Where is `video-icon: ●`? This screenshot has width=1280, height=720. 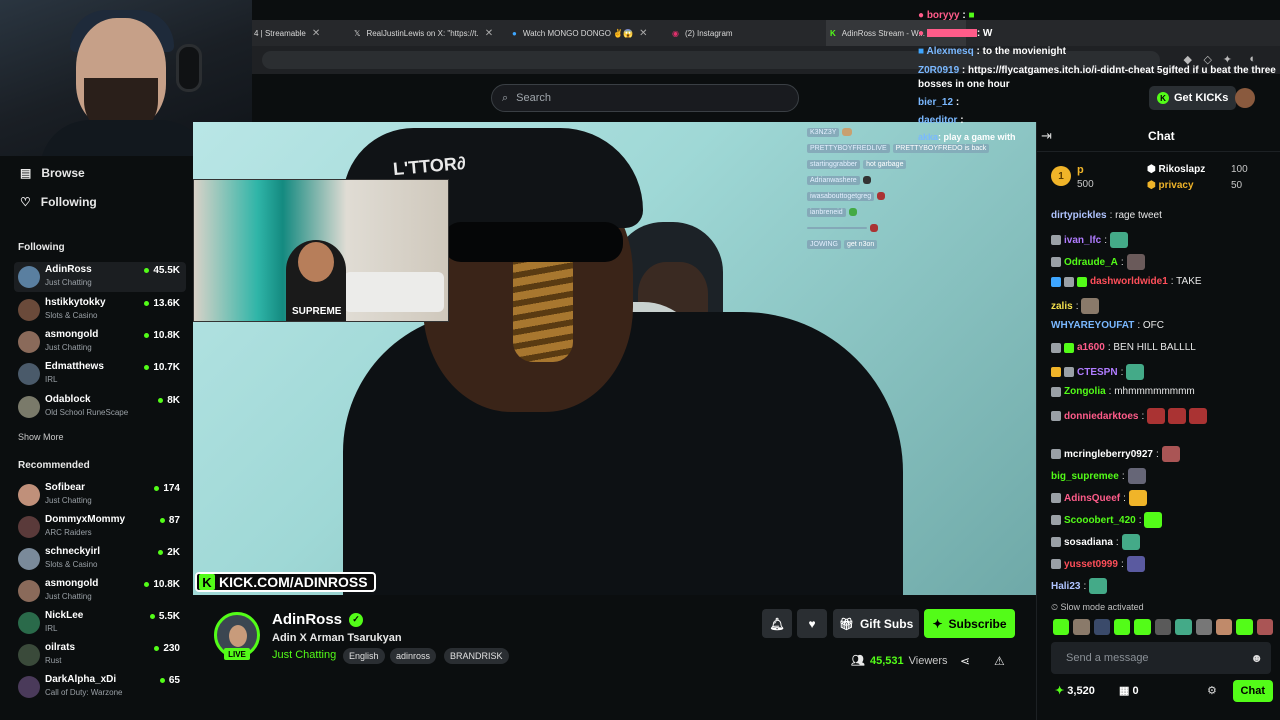 video-icon: ● is located at coordinates (514, 33).